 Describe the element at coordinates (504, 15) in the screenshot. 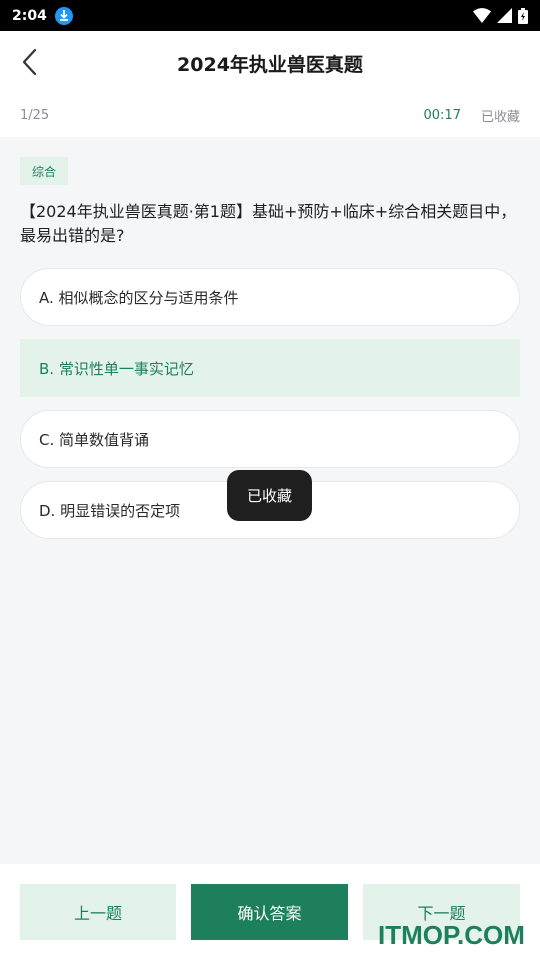

I see `signal-icon` at that location.